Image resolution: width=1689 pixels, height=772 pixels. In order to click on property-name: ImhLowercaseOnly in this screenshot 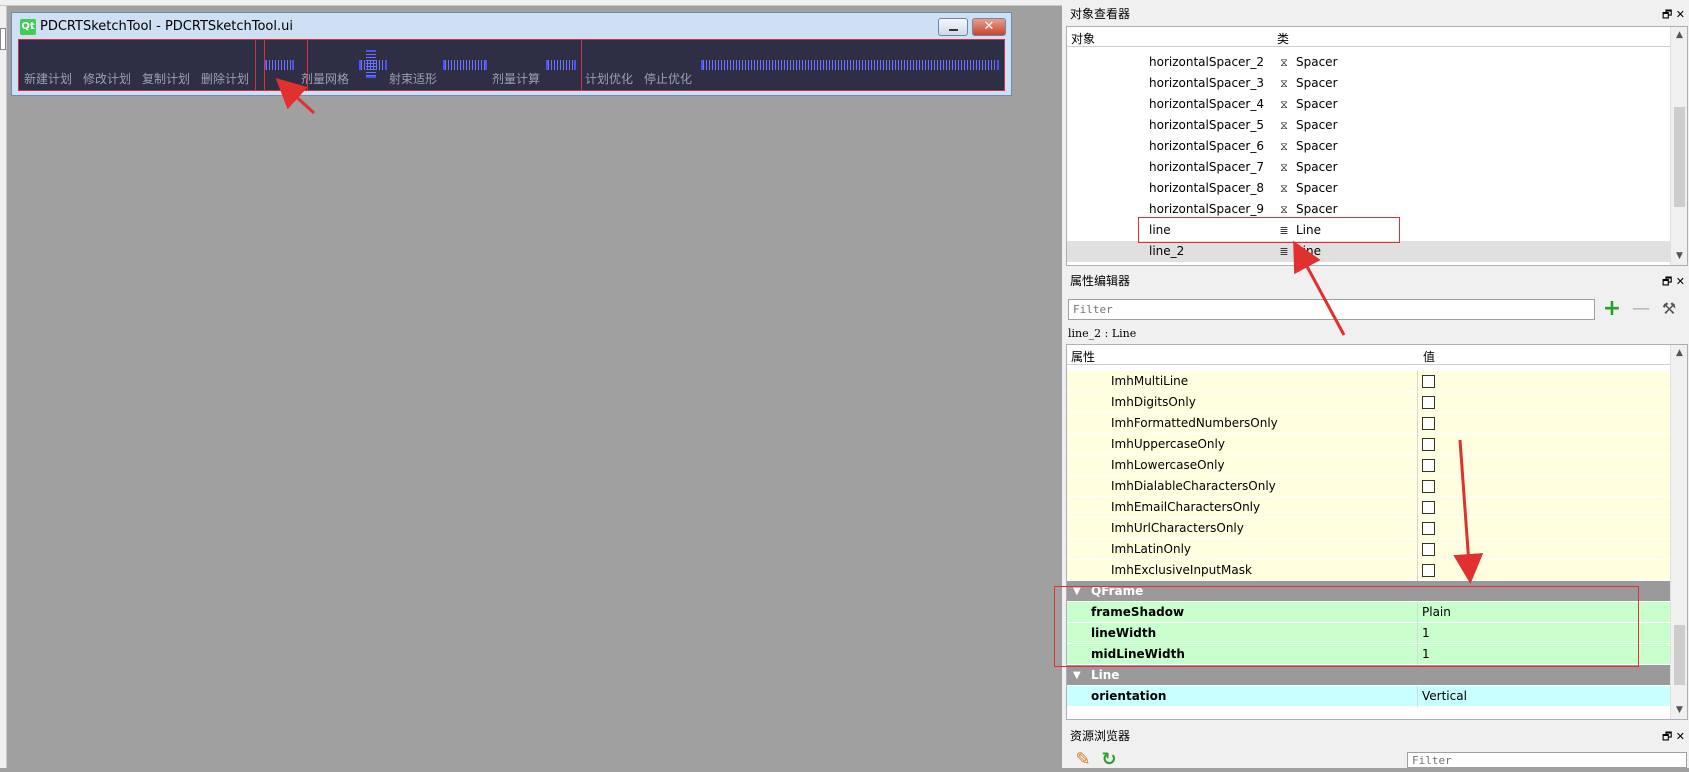, I will do `click(1168, 465)`.